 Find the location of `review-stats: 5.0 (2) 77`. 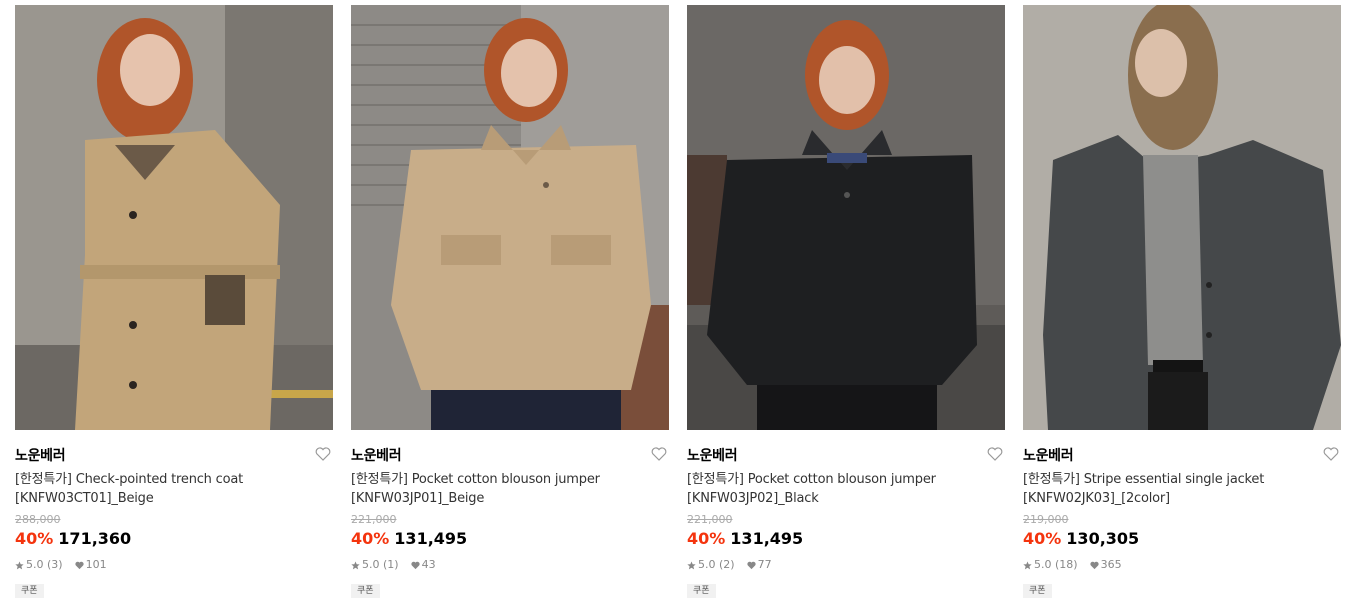

review-stats: 5.0 (2) 77 is located at coordinates (846, 565).